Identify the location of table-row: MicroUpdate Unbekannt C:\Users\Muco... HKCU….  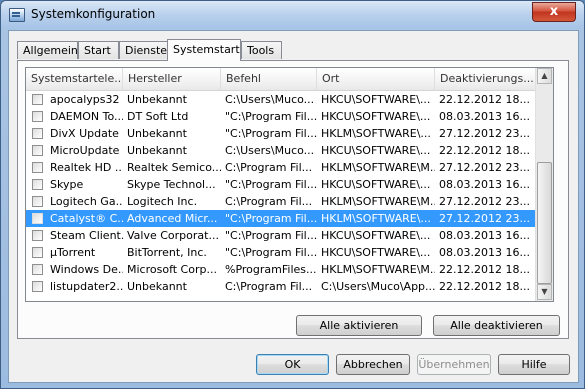
(281, 150).